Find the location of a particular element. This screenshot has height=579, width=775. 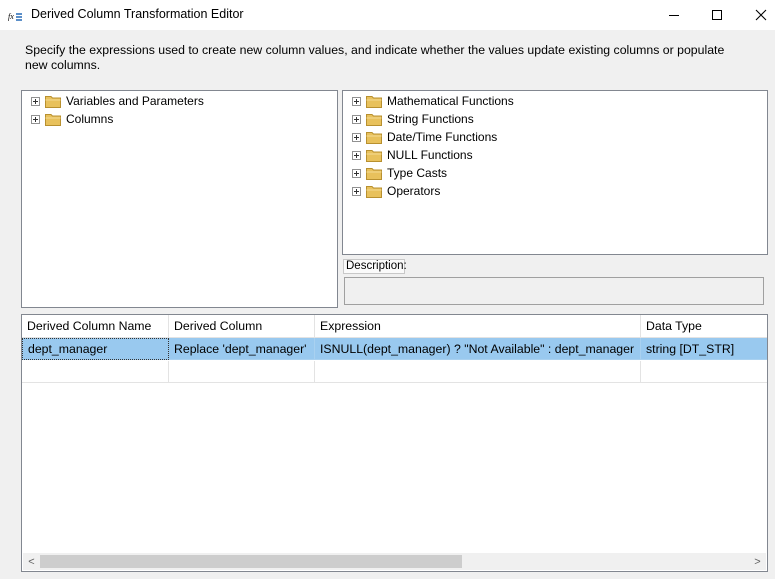

tree-item-type-casts: Type Casts is located at coordinates (399, 173).